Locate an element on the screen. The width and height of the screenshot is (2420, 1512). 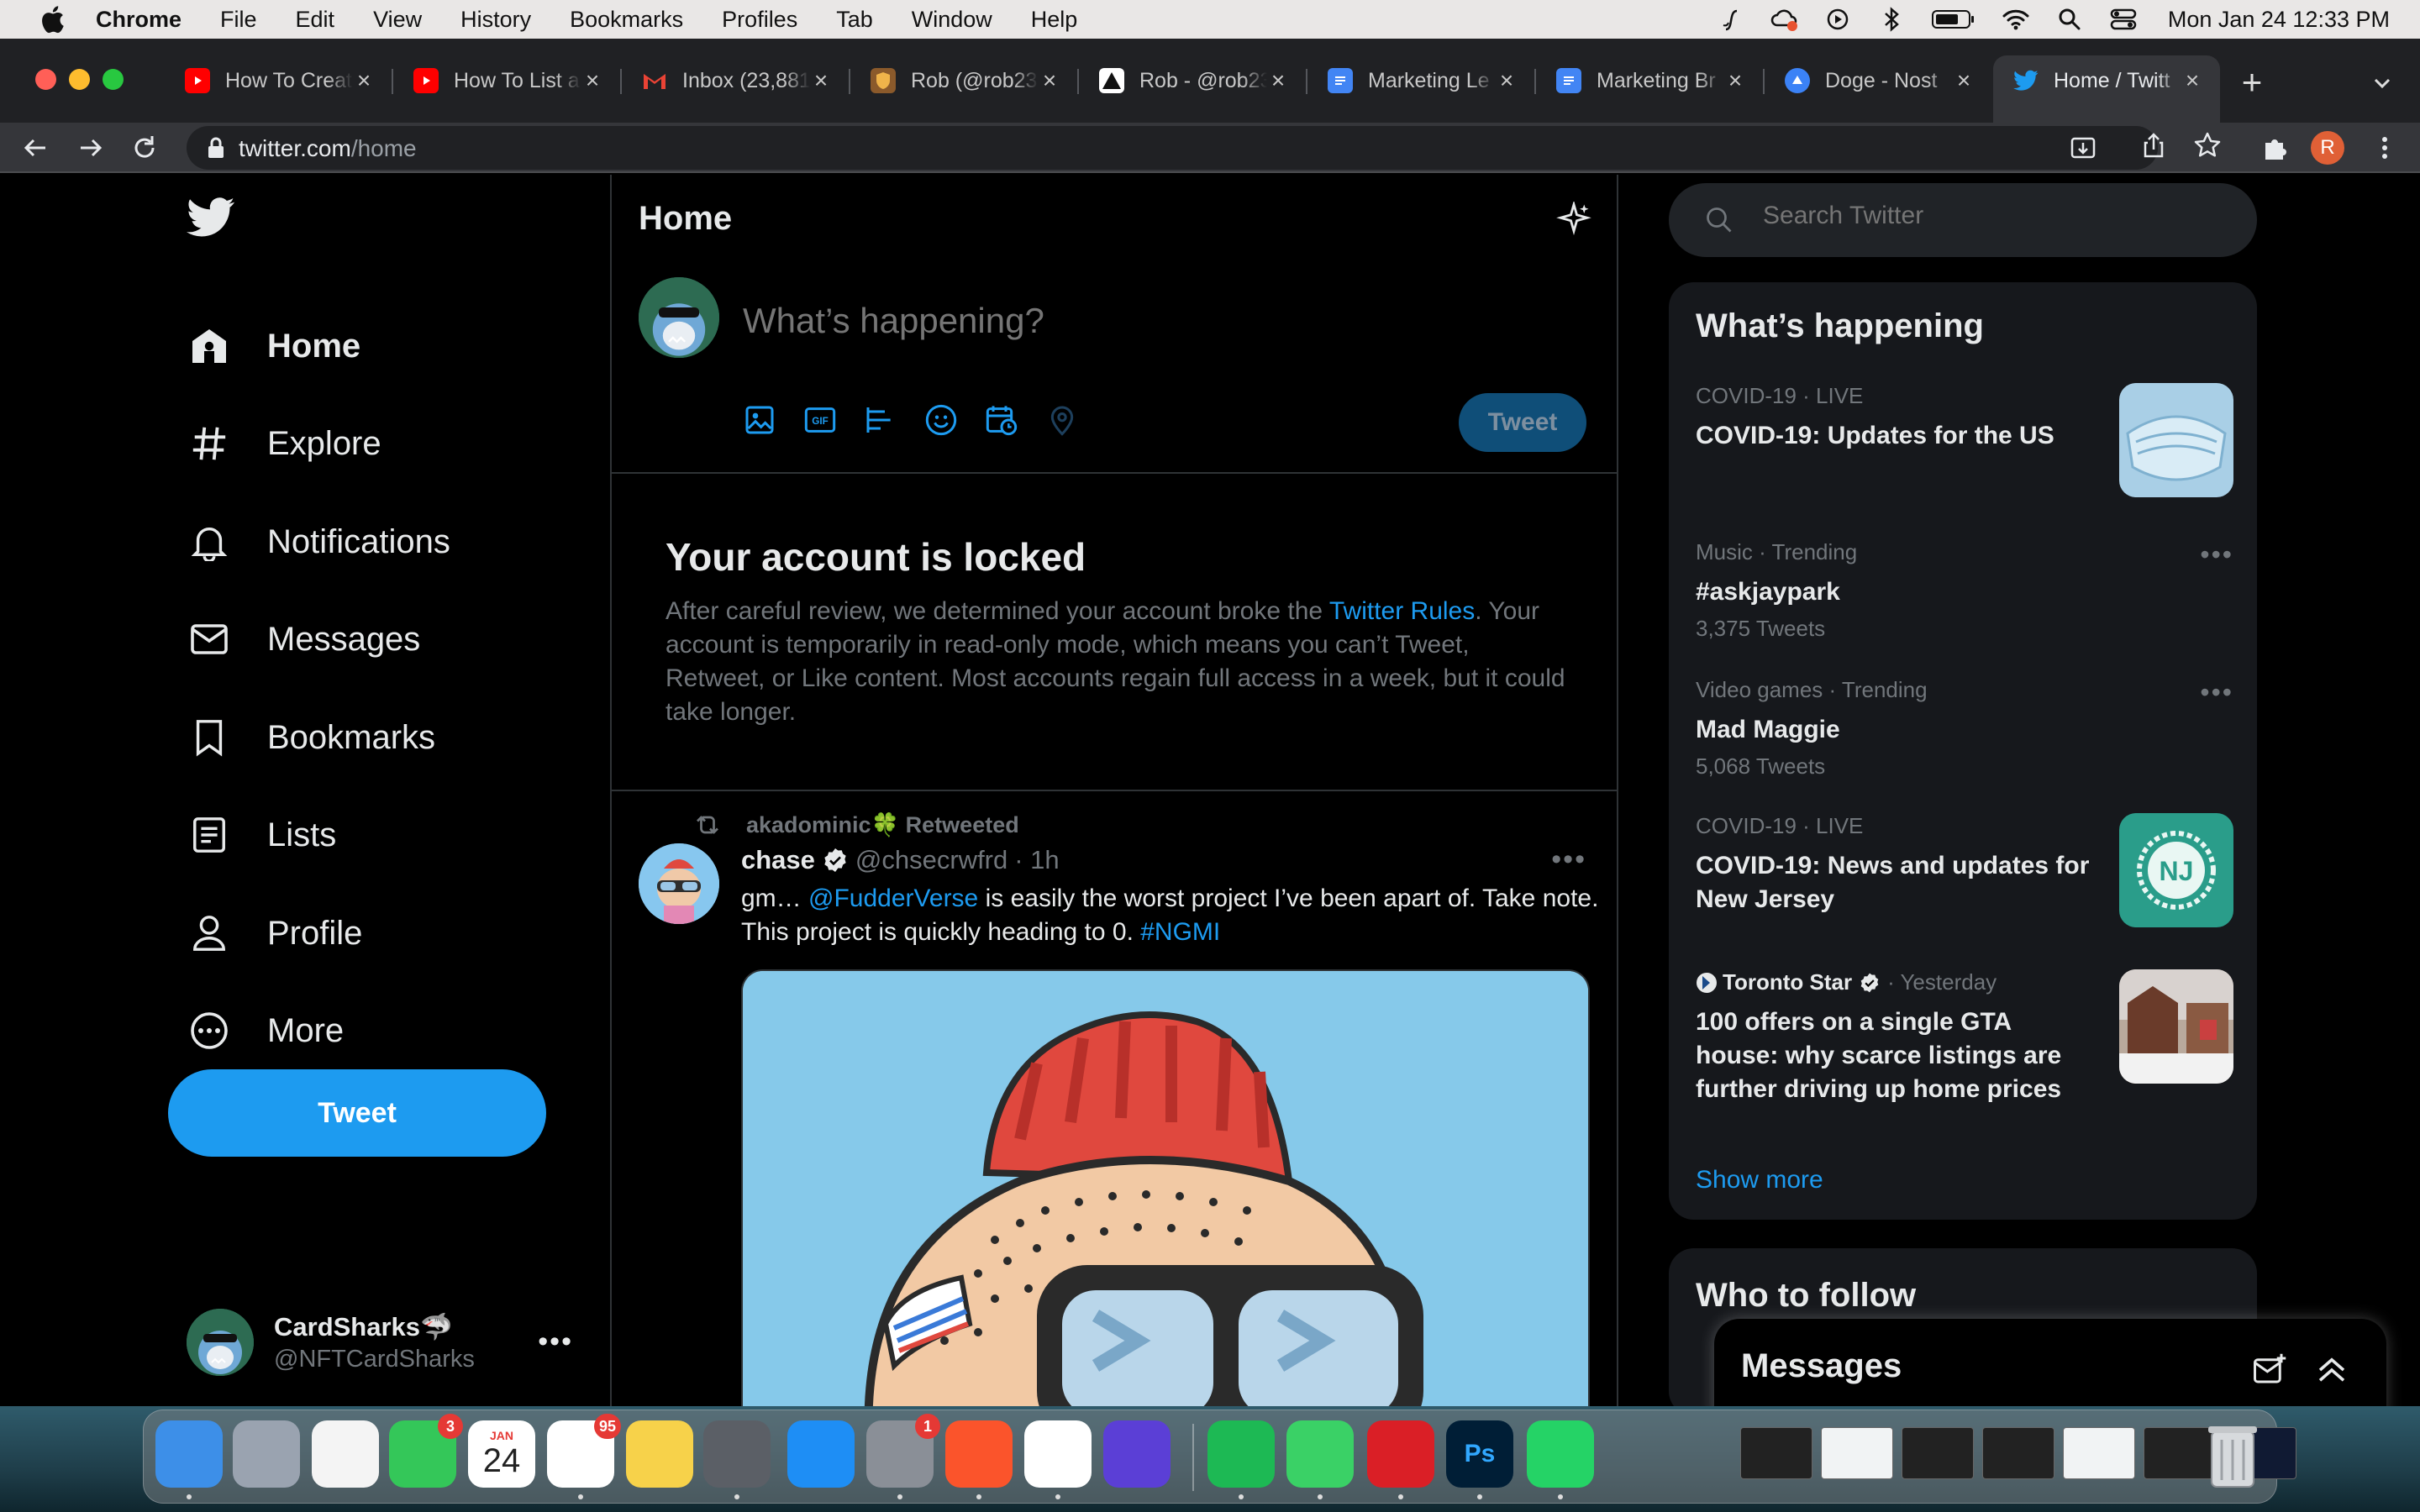
creative-cloud-status-icon is located at coordinates (1784, 19).